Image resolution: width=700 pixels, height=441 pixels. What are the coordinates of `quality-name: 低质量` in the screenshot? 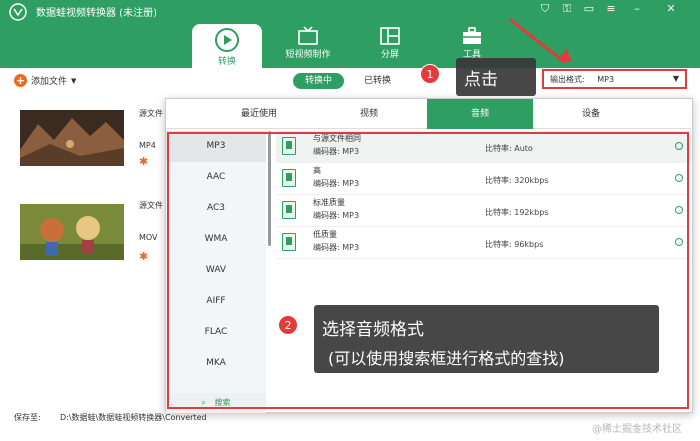 It's located at (325, 234).